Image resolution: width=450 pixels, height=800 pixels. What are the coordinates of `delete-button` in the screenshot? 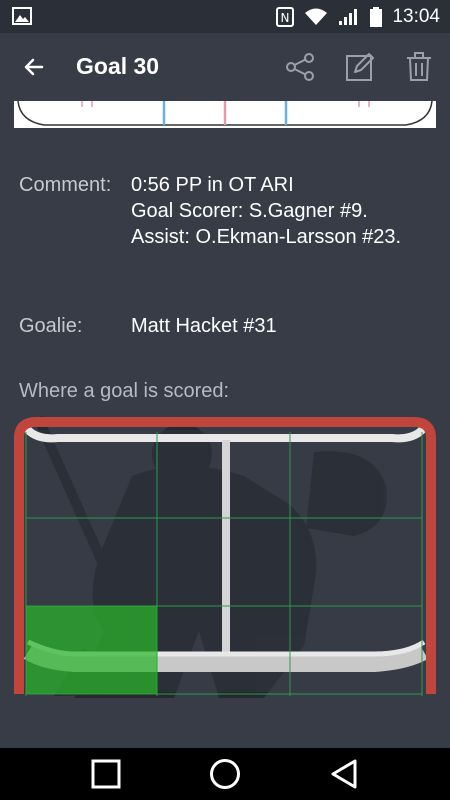 It's located at (419, 67).